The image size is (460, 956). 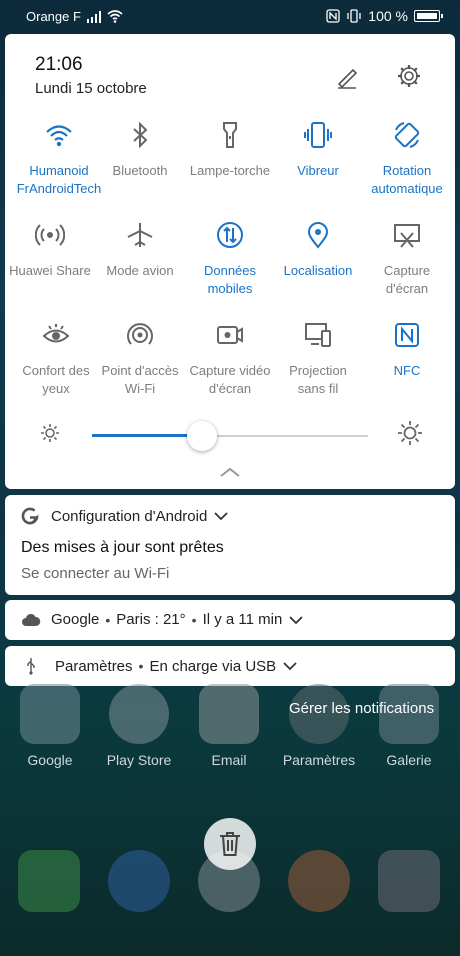 I want to click on tile-rotation: Rotation automatique, so click(x=407, y=159).